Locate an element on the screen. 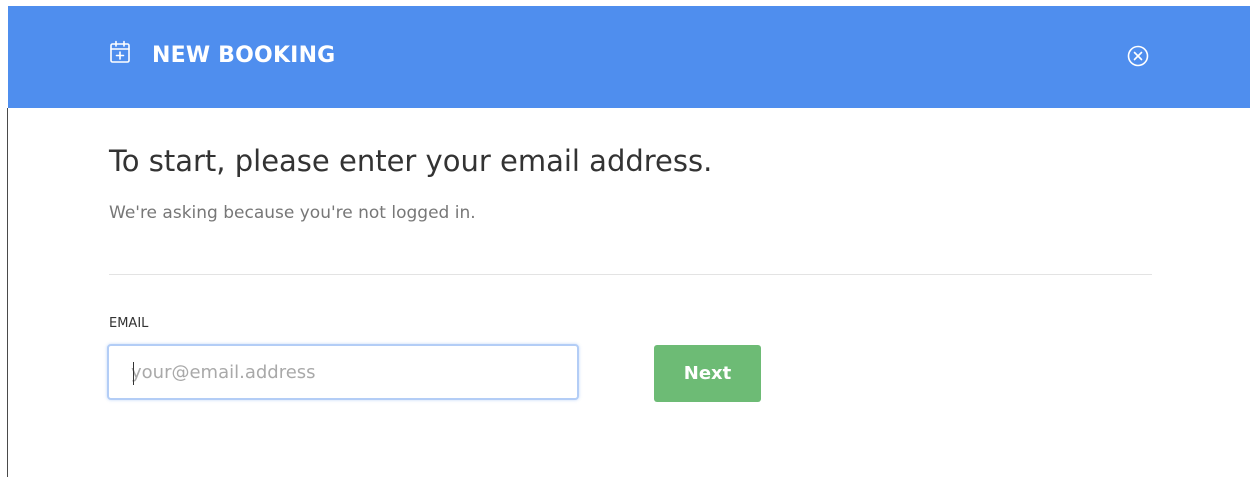 The width and height of the screenshot is (1250, 477). next-button: Next is located at coordinates (707, 373).